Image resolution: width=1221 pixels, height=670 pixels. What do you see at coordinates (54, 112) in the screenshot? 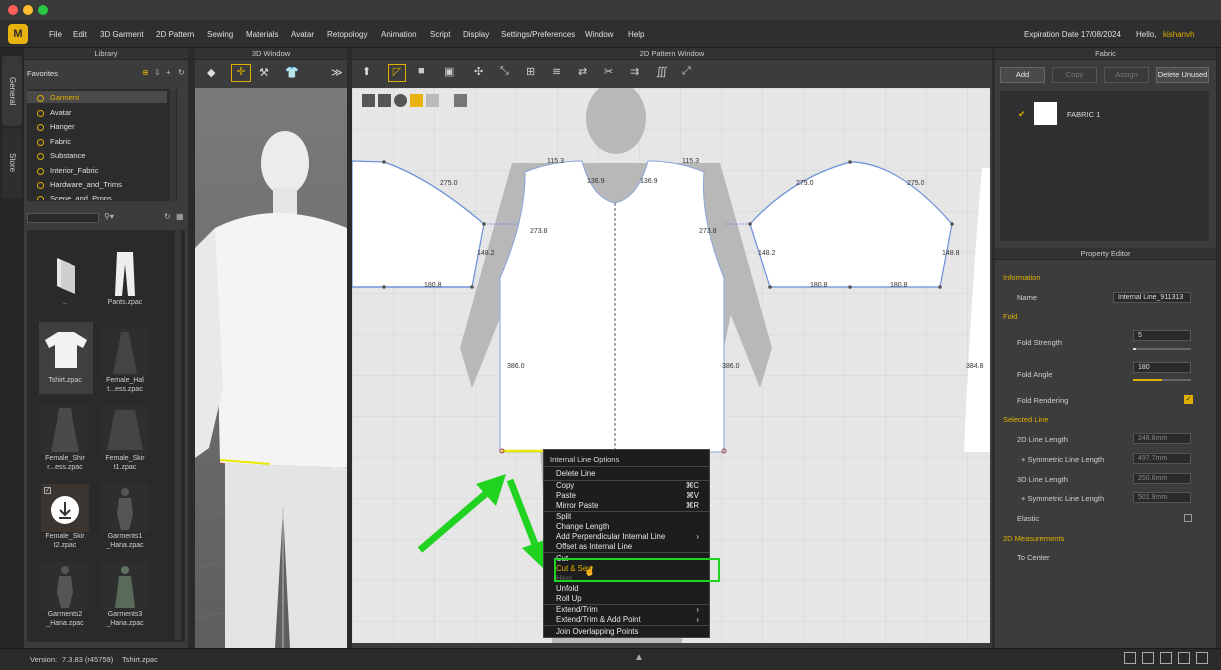
I see `favorite-avatar: Avatar` at bounding box center [54, 112].